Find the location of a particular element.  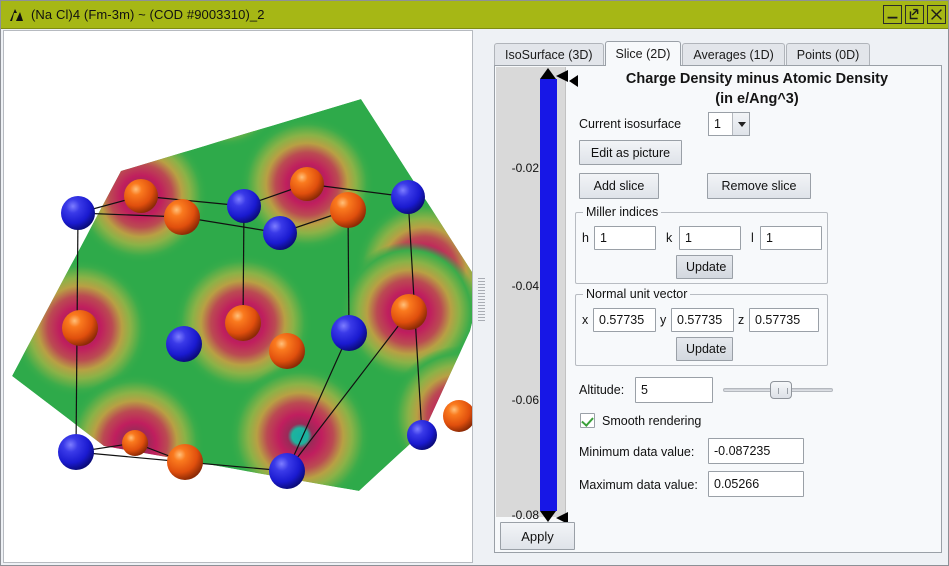

chevron-down-icon is located at coordinates (740, 124).